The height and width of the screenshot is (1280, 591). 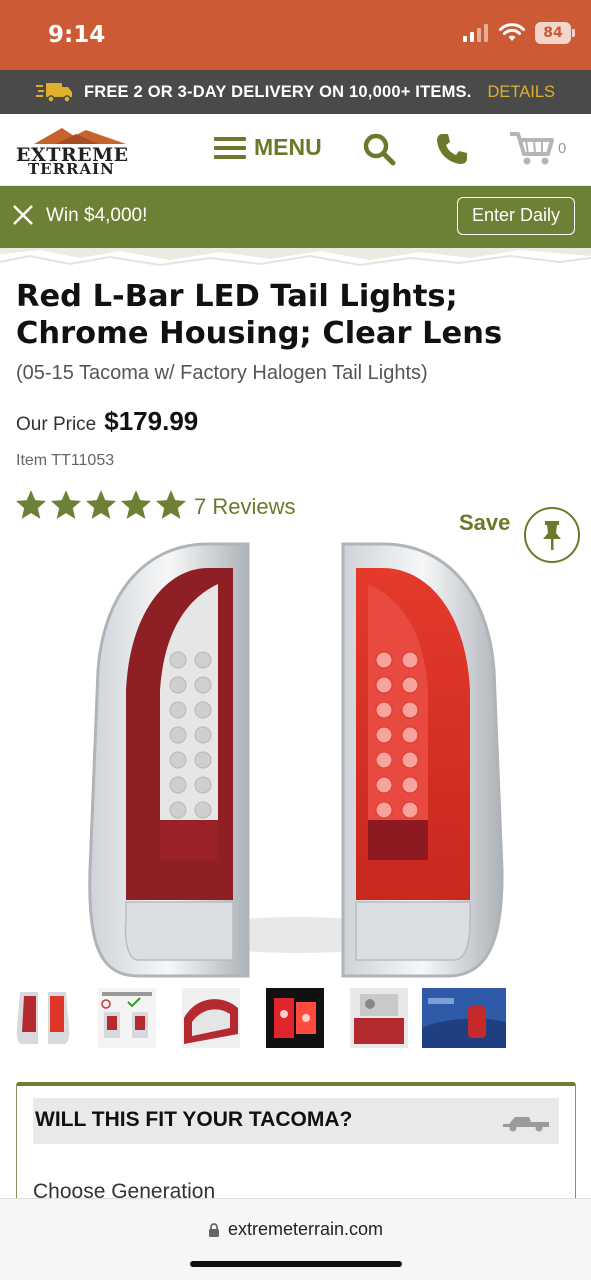 What do you see at coordinates (23, 215) in the screenshot?
I see `close-icon` at bounding box center [23, 215].